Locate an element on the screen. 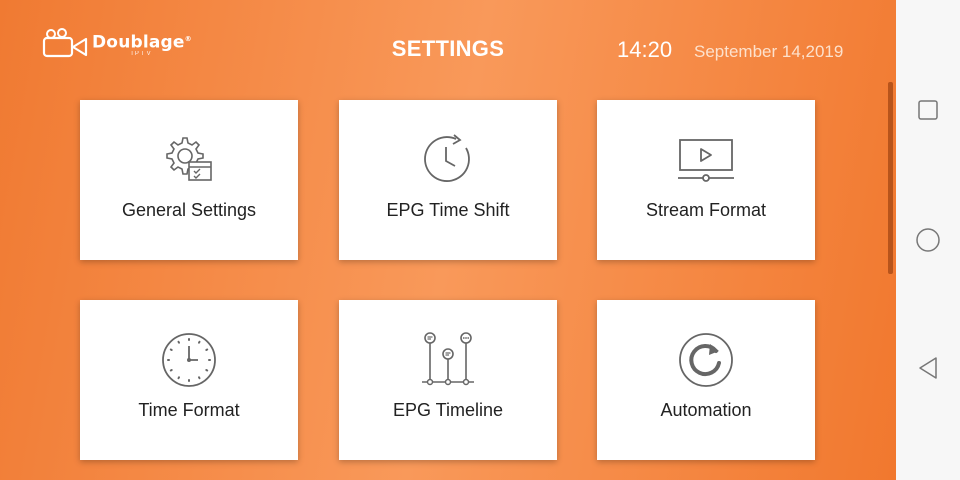 The image size is (960, 480). time-format-card: Time Format is located at coordinates (189, 380).